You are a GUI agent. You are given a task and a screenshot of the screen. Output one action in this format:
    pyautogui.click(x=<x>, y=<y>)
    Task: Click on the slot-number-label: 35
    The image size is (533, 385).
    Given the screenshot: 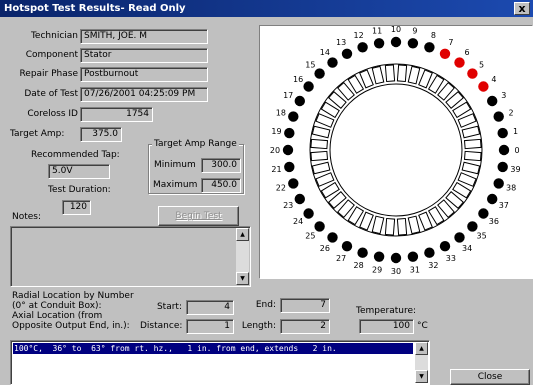 What is the action you would take?
    pyautogui.click(x=482, y=236)
    